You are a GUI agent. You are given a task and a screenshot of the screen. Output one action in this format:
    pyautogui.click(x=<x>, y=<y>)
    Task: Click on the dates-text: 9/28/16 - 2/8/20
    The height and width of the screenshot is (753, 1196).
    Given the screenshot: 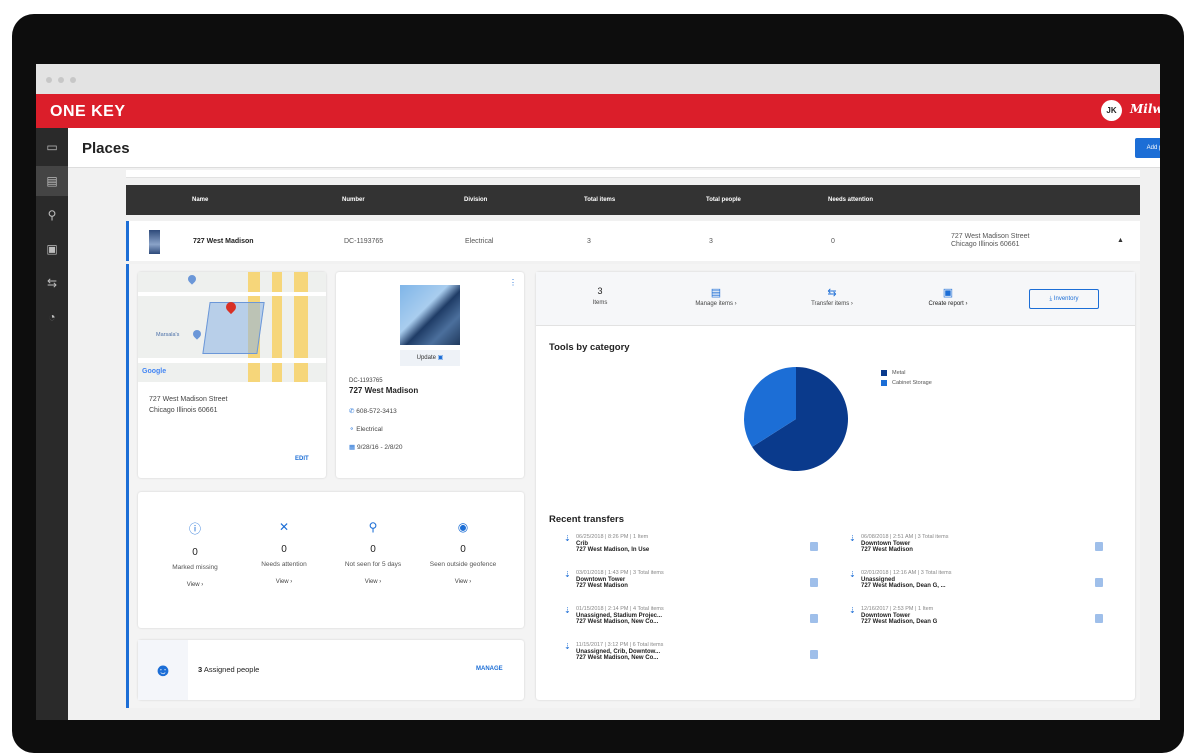 What is the action you would take?
    pyautogui.click(x=379, y=447)
    